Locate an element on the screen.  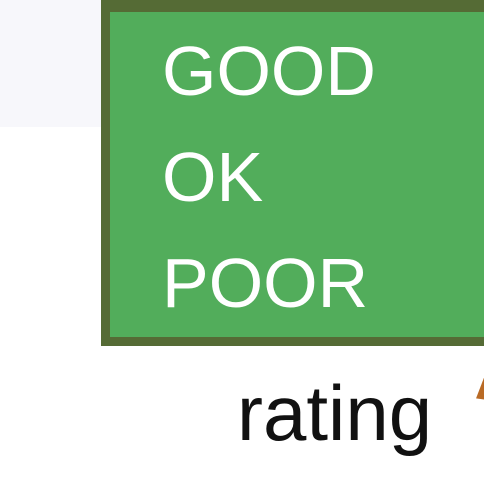
arrow-tip-icon is located at coordinates (480, 386).